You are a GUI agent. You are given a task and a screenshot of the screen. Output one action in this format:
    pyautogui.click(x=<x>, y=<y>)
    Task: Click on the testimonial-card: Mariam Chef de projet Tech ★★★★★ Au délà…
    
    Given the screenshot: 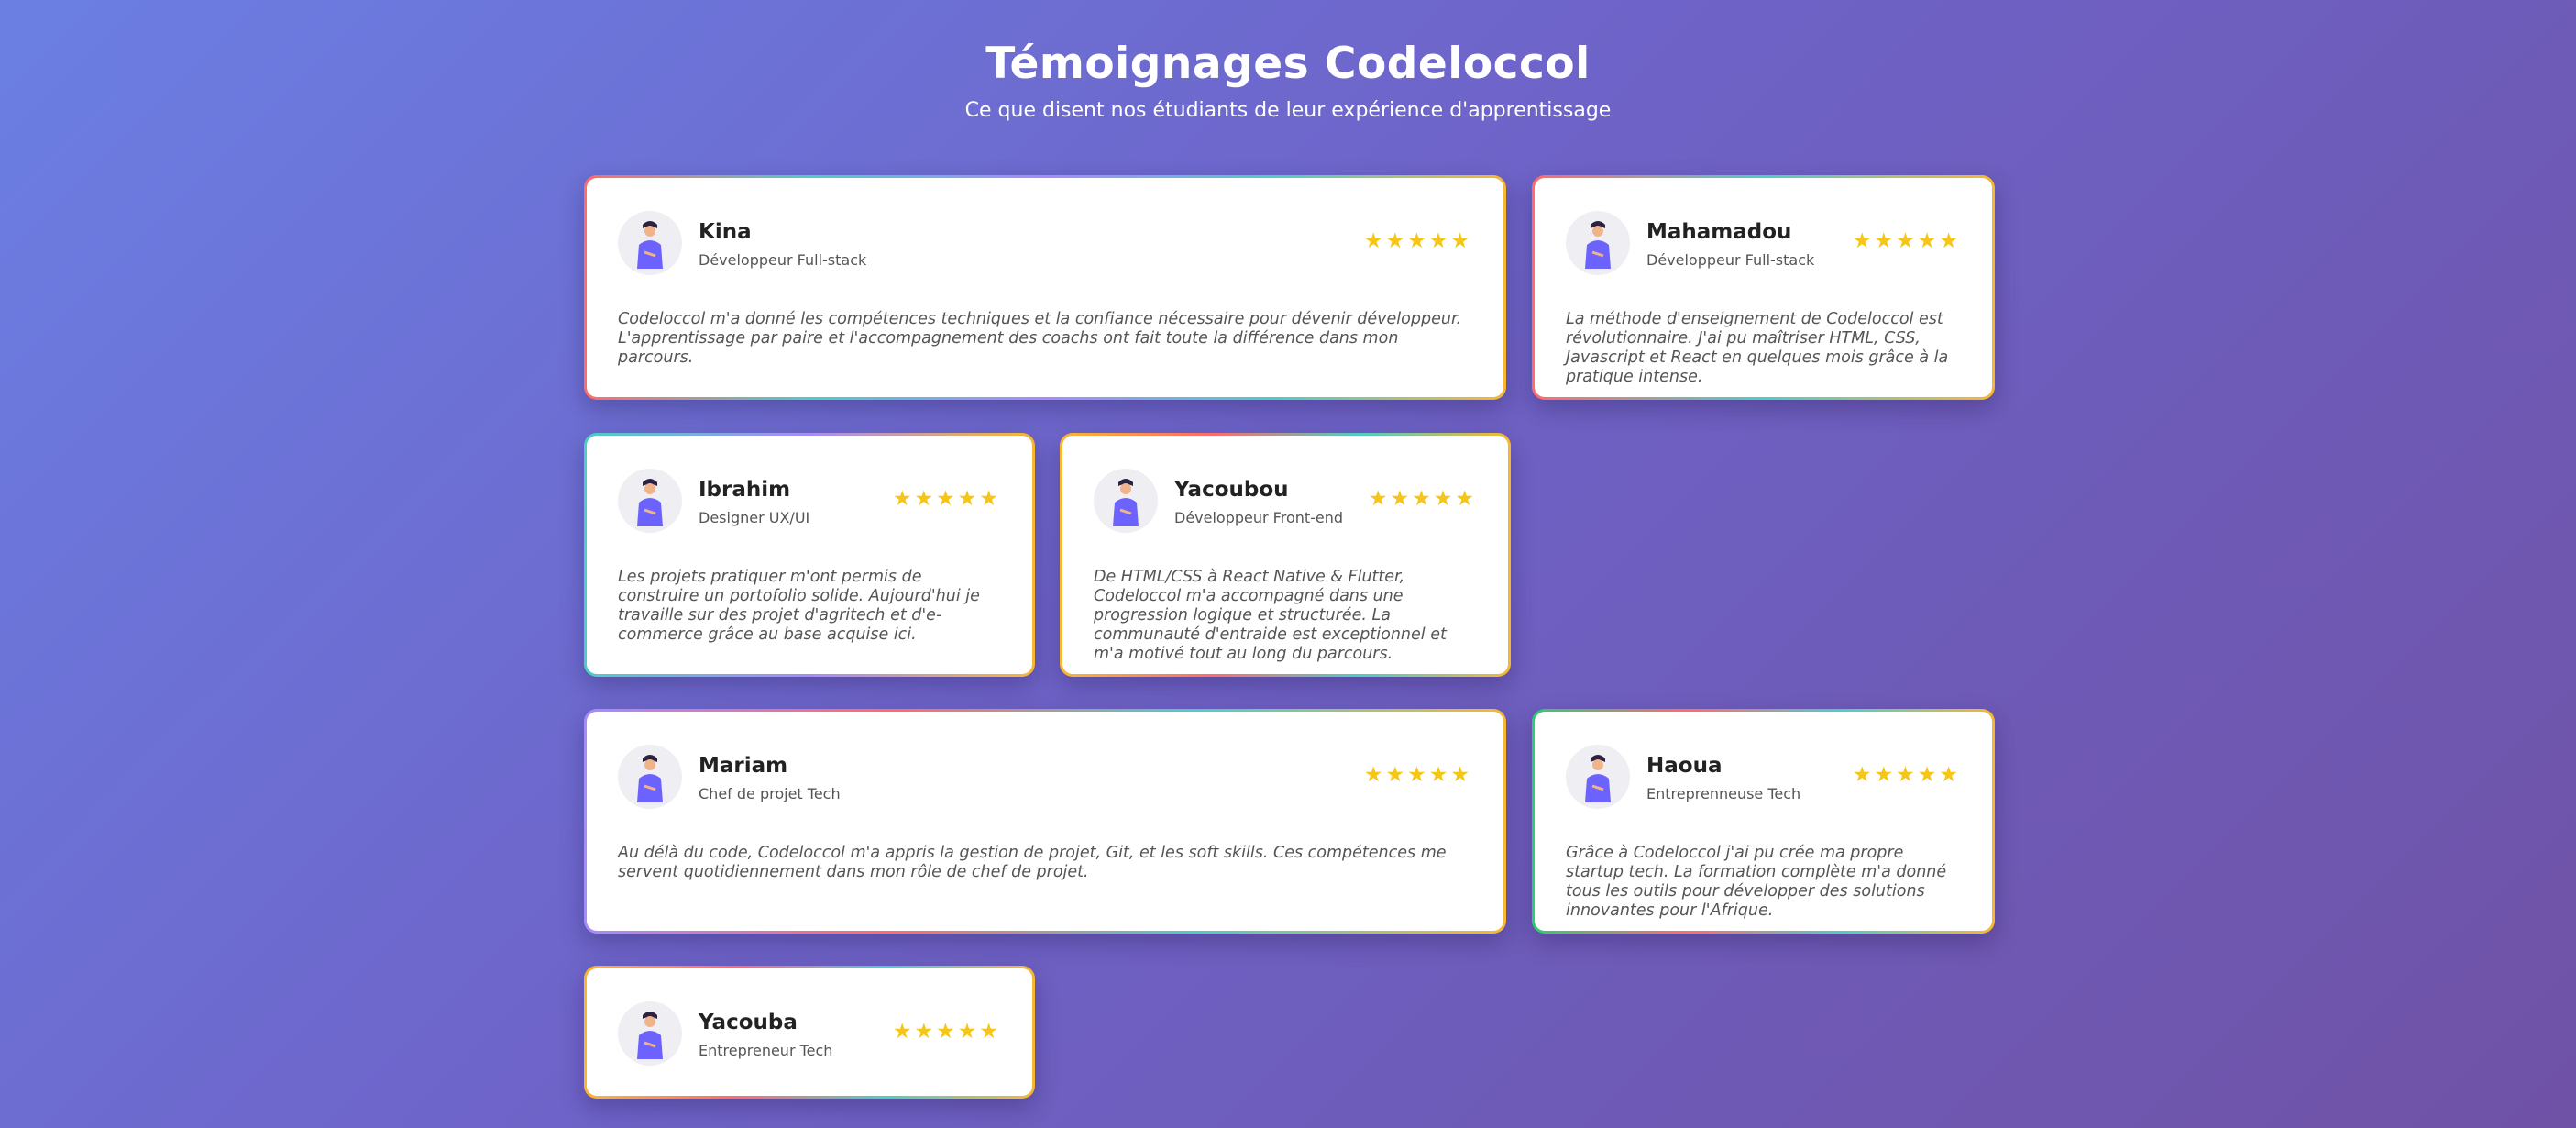 What is the action you would take?
    pyautogui.click(x=1045, y=821)
    